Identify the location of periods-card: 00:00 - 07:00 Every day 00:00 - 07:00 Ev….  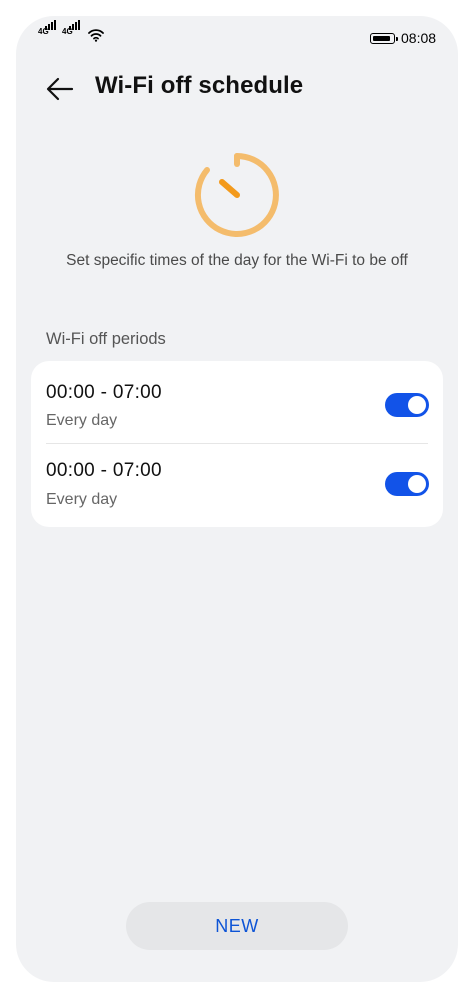
(237, 444).